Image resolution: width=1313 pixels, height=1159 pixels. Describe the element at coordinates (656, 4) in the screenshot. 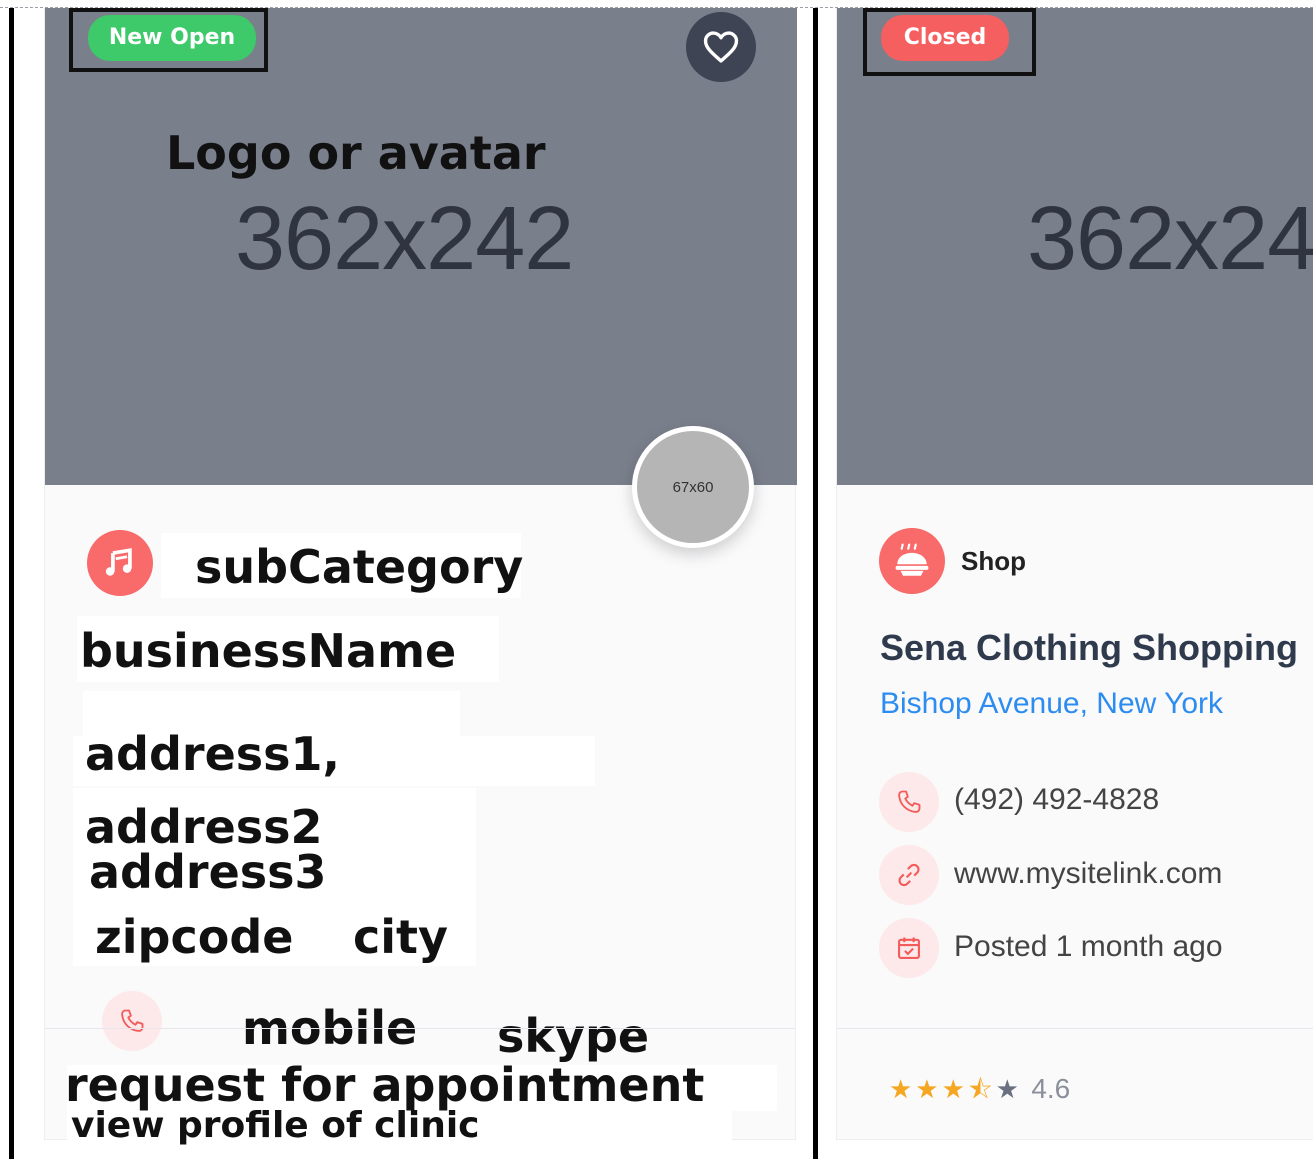

I see `page-top-dashed-line` at that location.